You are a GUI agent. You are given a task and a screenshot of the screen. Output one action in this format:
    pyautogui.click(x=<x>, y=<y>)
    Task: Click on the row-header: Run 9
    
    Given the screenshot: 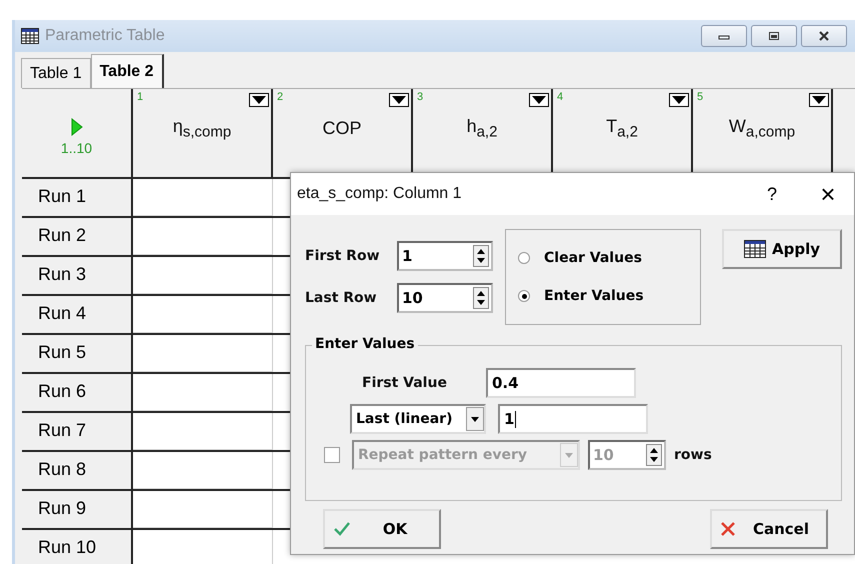 What is the action you would take?
    pyautogui.click(x=77, y=509)
    